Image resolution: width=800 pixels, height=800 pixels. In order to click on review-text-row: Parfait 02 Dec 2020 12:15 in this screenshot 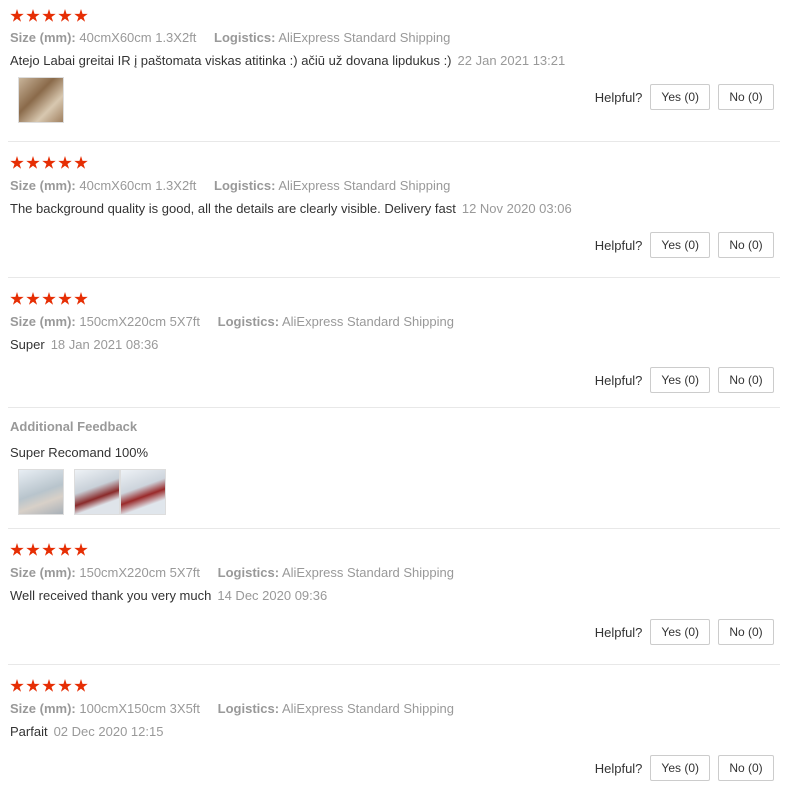, I will do `click(86, 731)`.